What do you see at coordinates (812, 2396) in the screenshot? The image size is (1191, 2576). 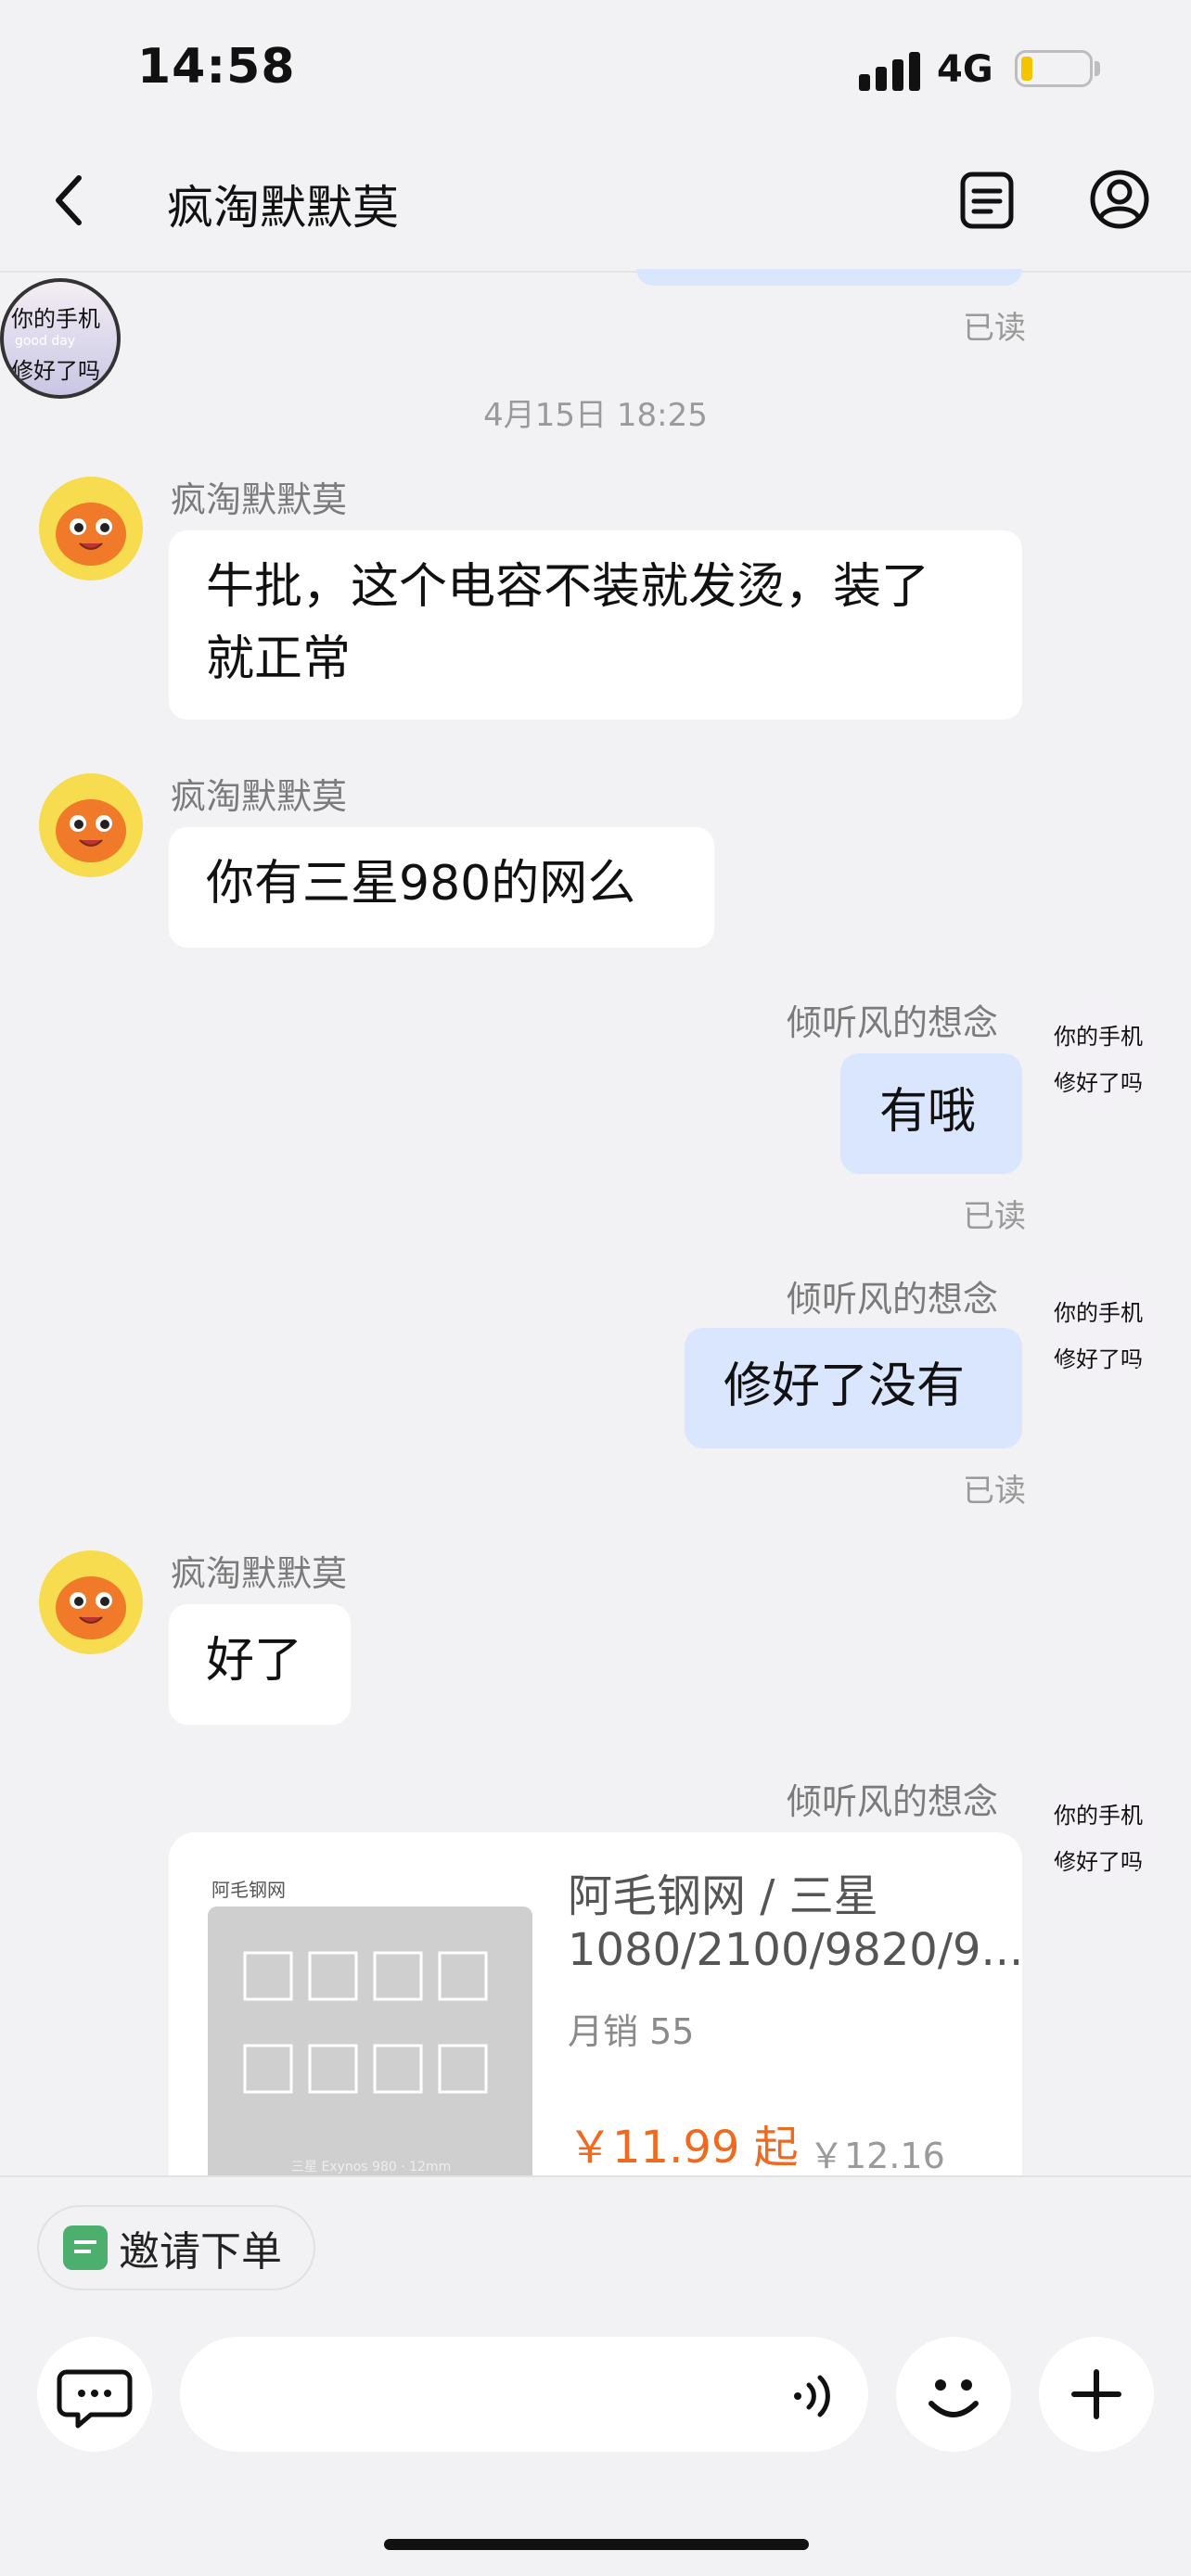 I see `voice-icon` at bounding box center [812, 2396].